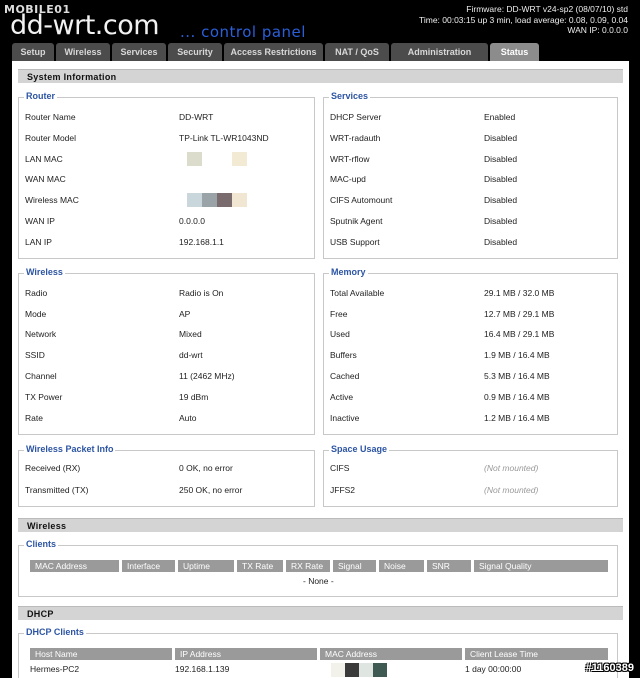 This screenshot has height=678, width=640. Describe the element at coordinates (345, 418) in the screenshot. I see `label: Inactive` at that location.